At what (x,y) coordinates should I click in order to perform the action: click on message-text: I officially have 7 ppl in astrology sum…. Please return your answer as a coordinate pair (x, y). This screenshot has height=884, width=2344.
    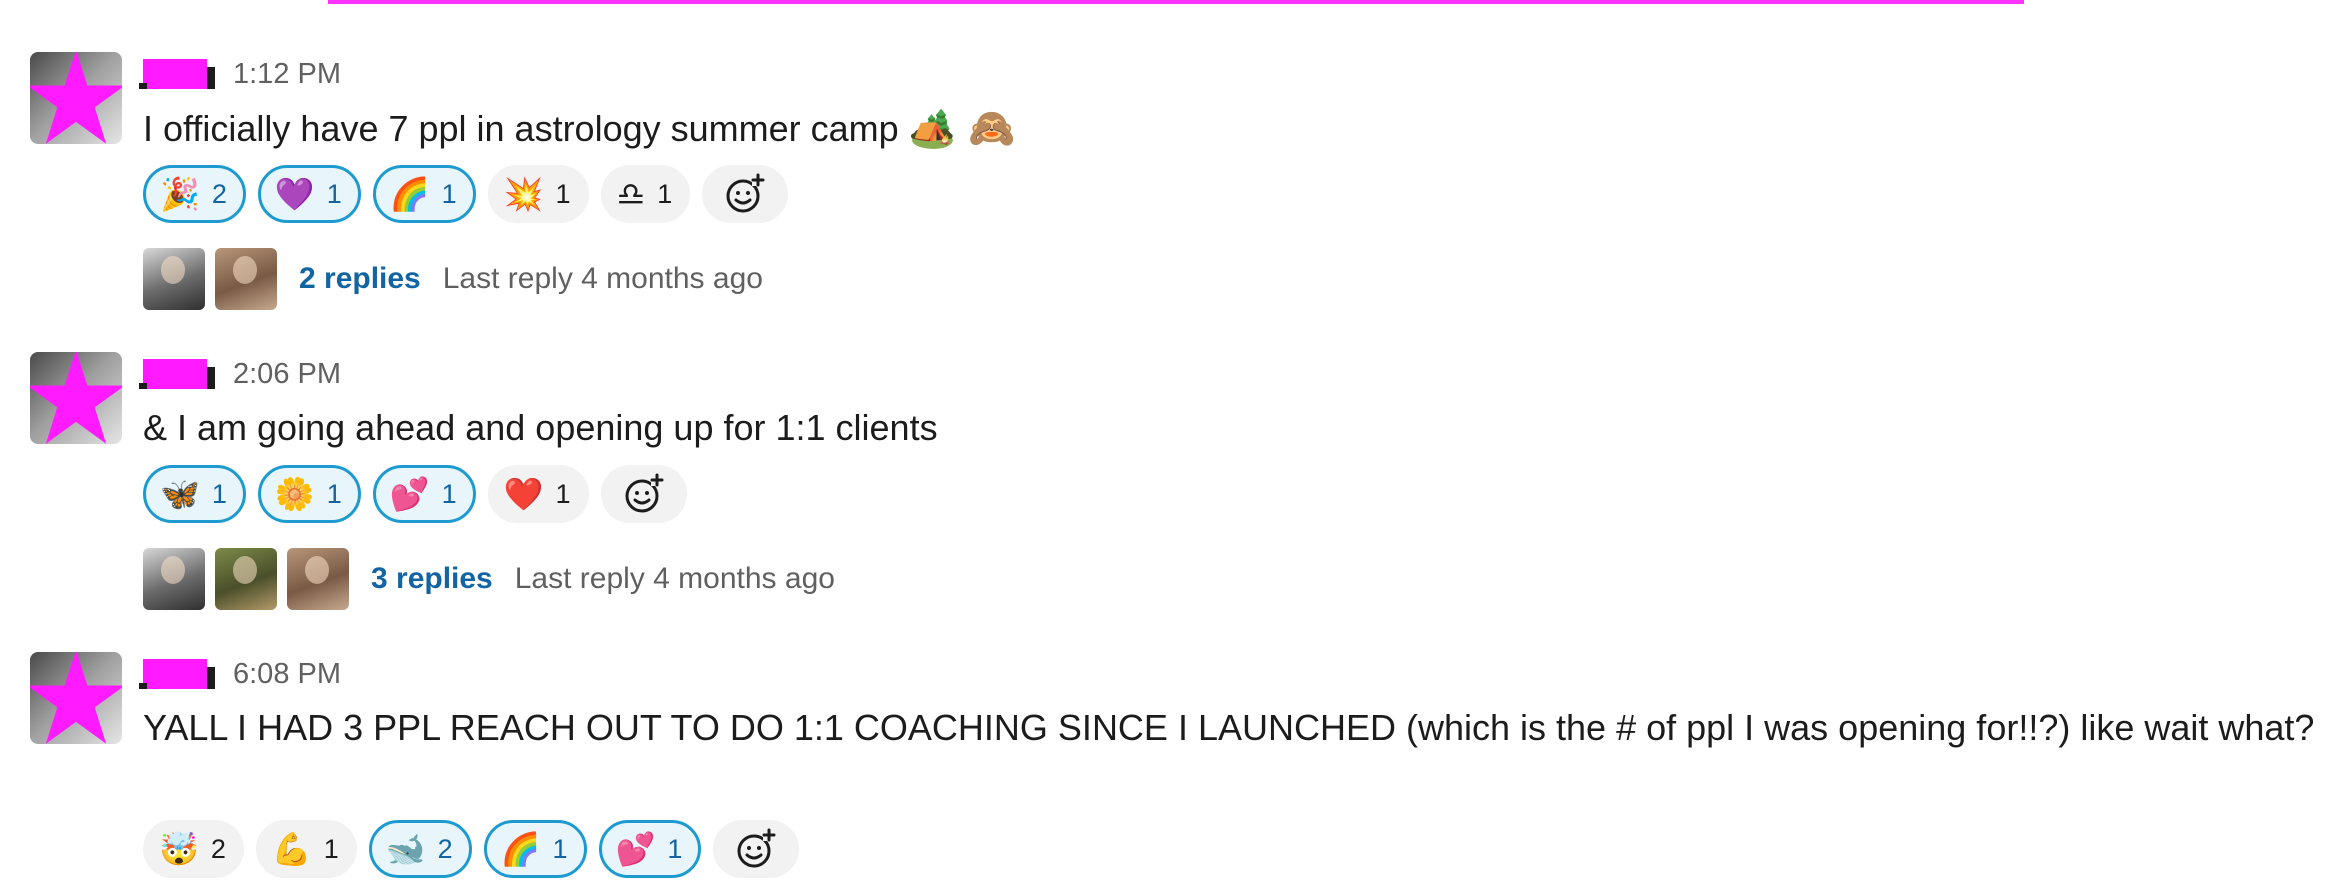
    Looking at the image, I should click on (579, 128).